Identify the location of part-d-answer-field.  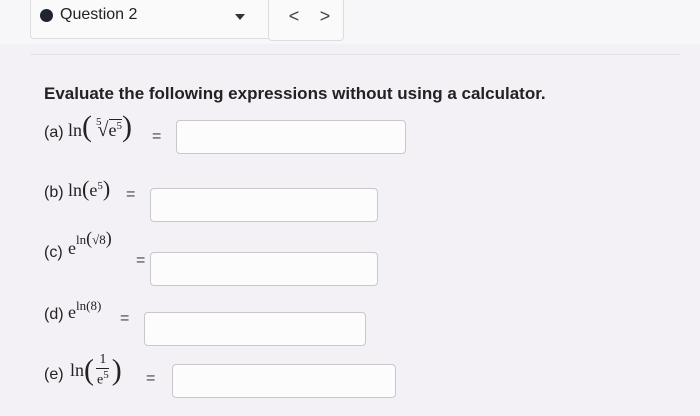
(255, 329).